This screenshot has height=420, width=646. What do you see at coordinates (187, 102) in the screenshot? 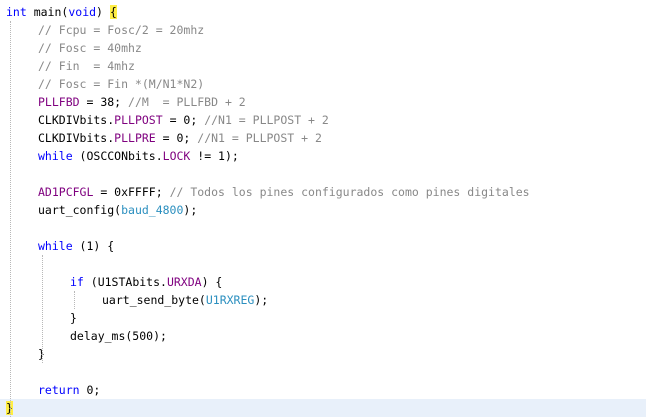
I see `code-comment: //M = PLLFBD + 2` at bounding box center [187, 102].